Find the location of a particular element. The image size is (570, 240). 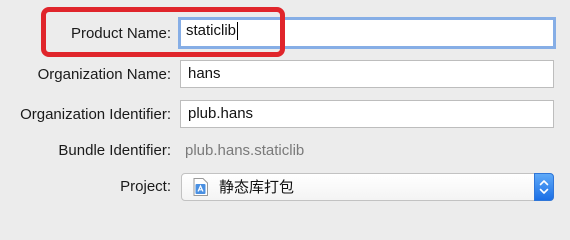

chevron-up-down-icon is located at coordinates (544, 187).